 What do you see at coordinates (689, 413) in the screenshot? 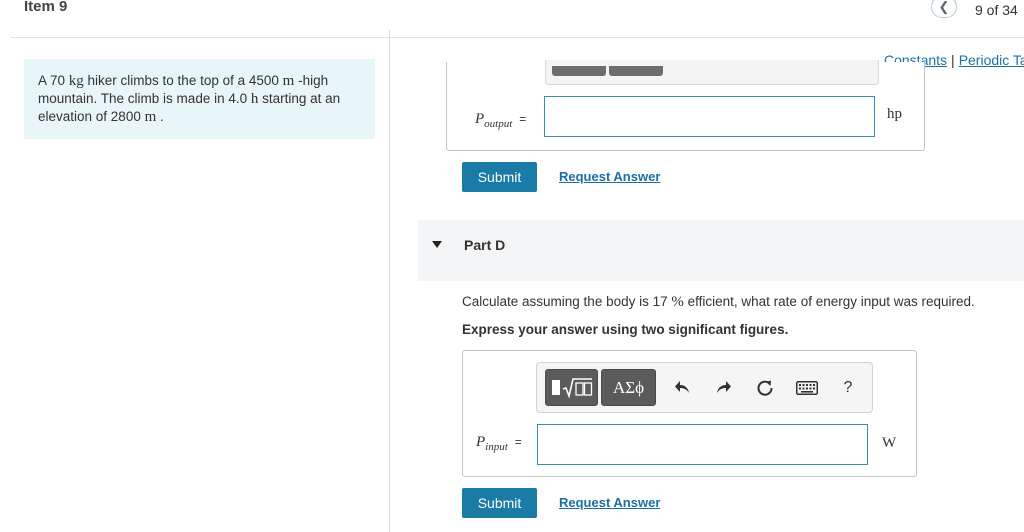
I see `answer-box-part-d: ΑΣϕ ? Pinput = W` at bounding box center [689, 413].